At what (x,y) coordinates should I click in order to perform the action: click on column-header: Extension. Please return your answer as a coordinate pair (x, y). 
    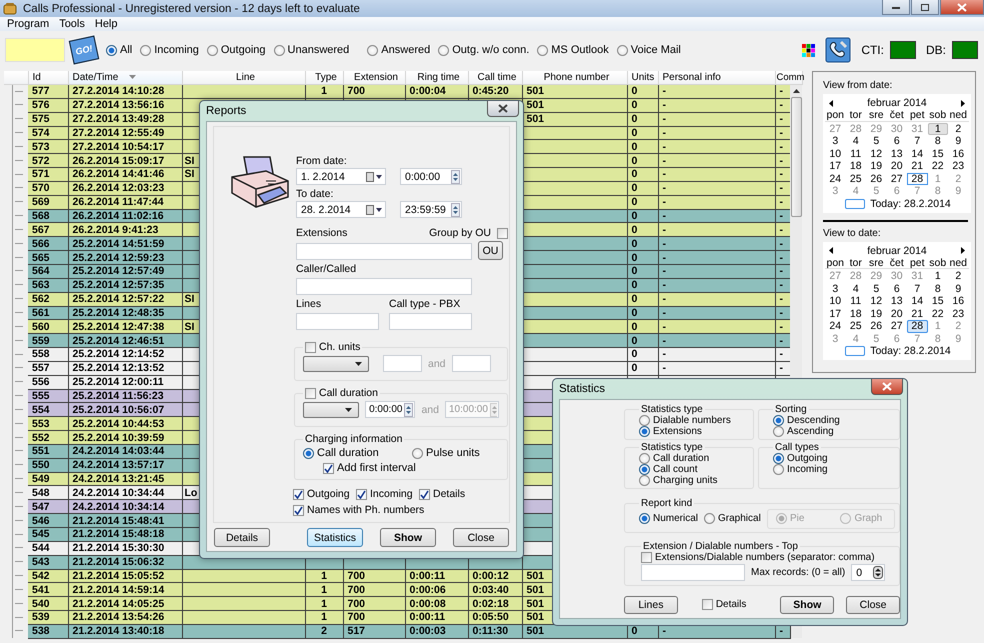
    Looking at the image, I should click on (374, 77).